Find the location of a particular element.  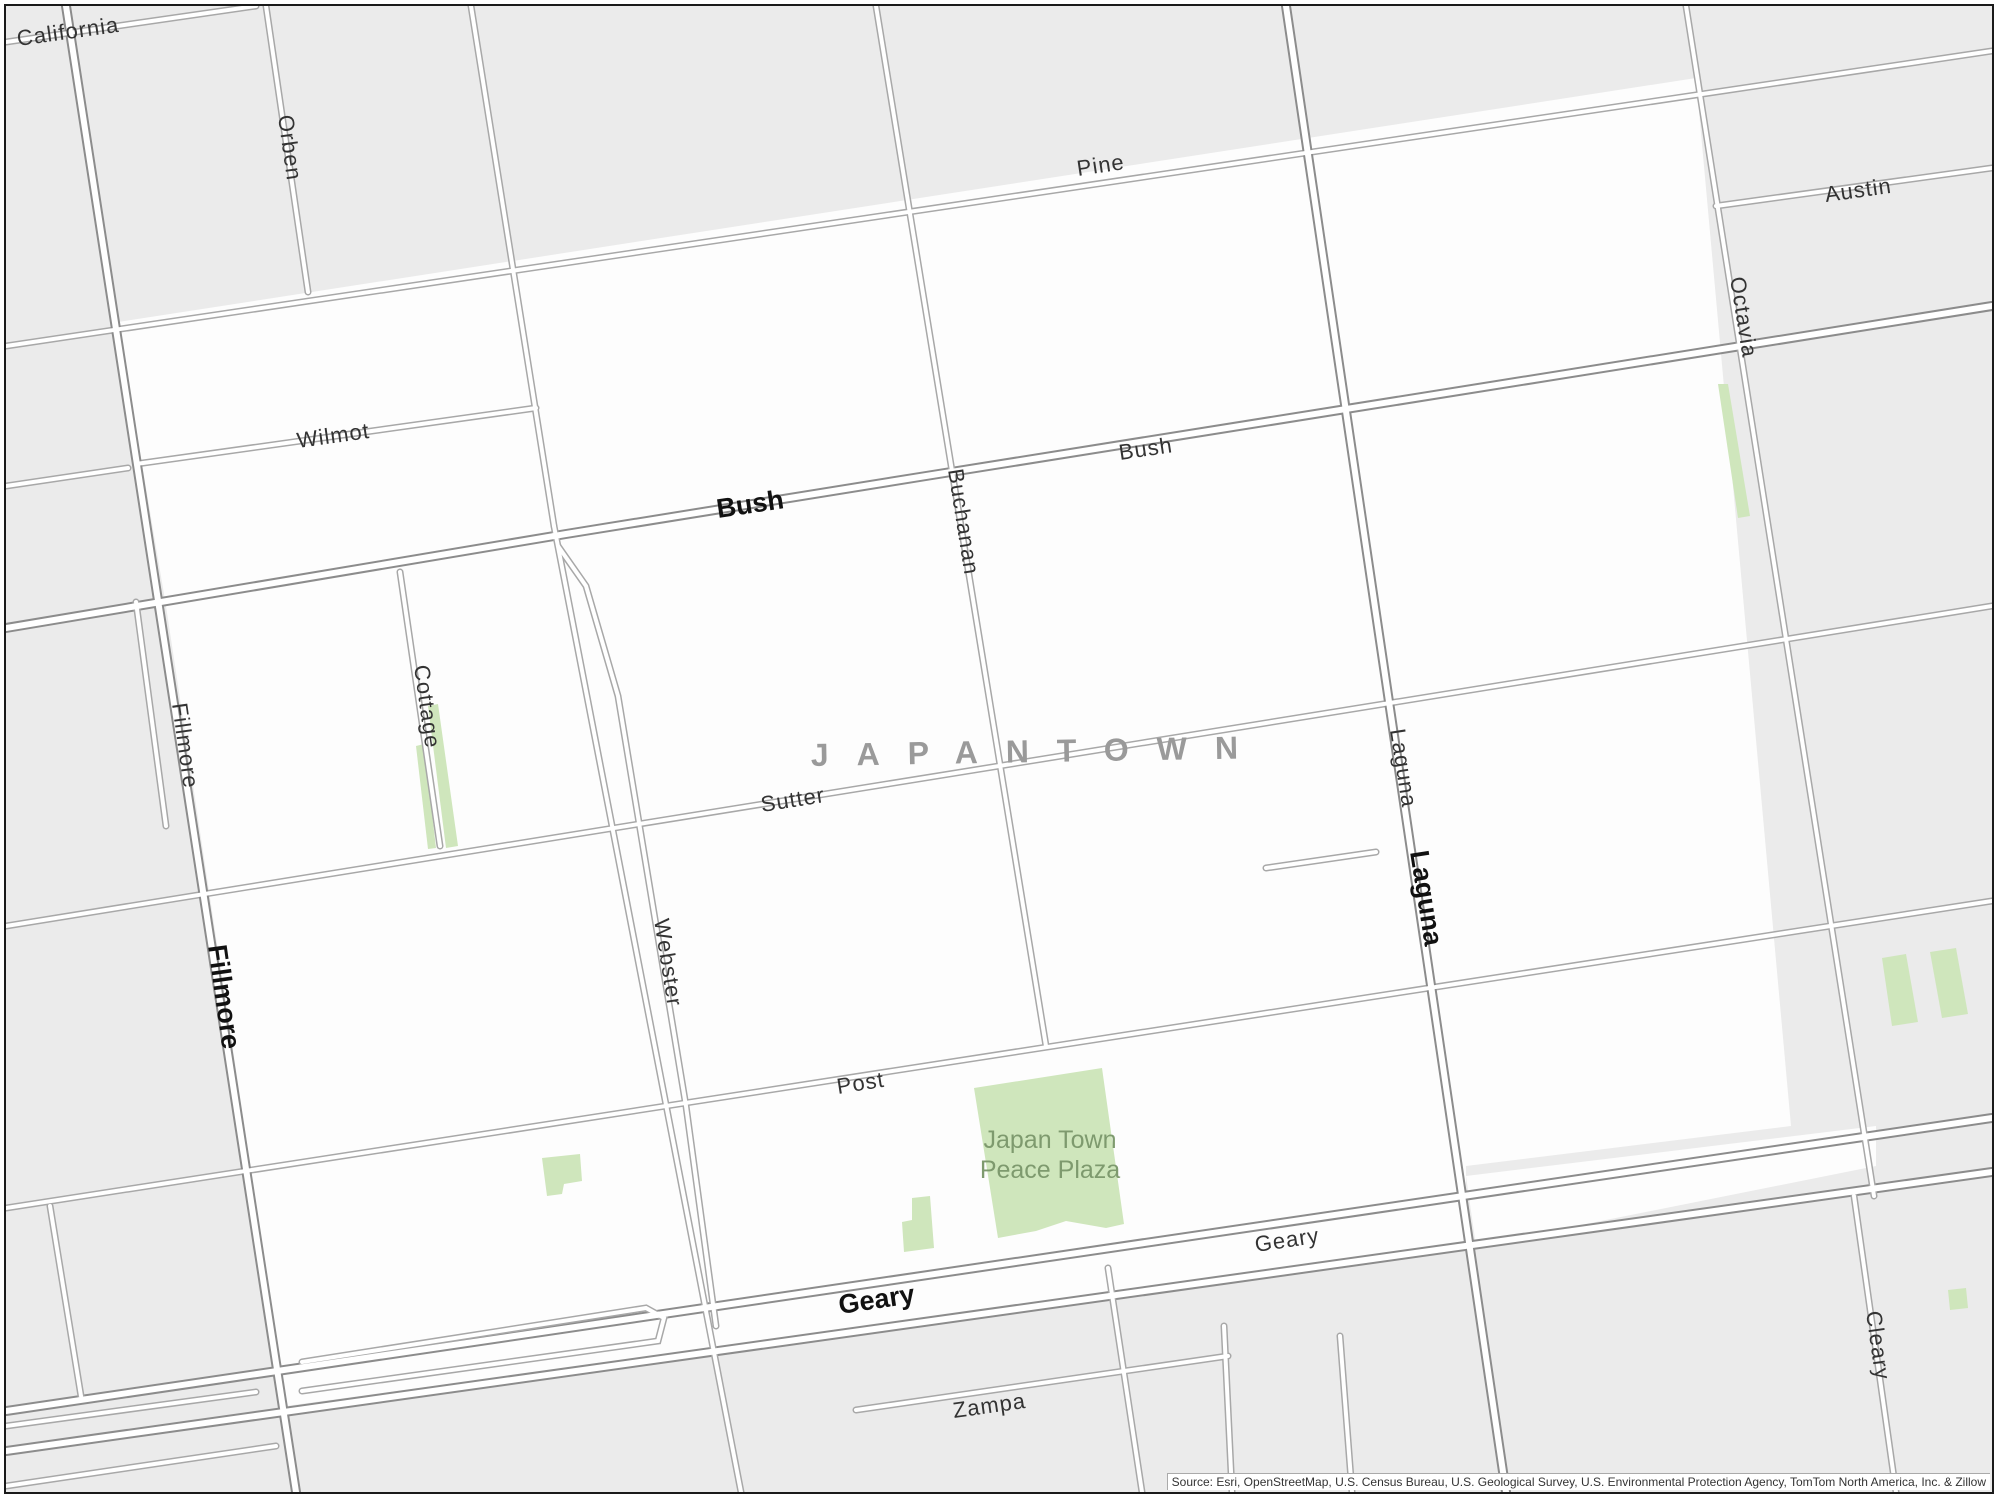

park-label-line1: Japan Town is located at coordinates (1050, 1140).